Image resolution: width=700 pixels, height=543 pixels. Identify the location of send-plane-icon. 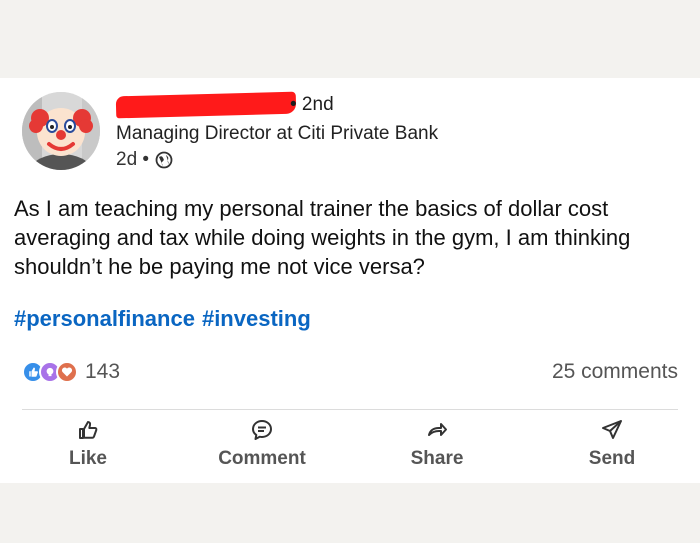
(612, 429).